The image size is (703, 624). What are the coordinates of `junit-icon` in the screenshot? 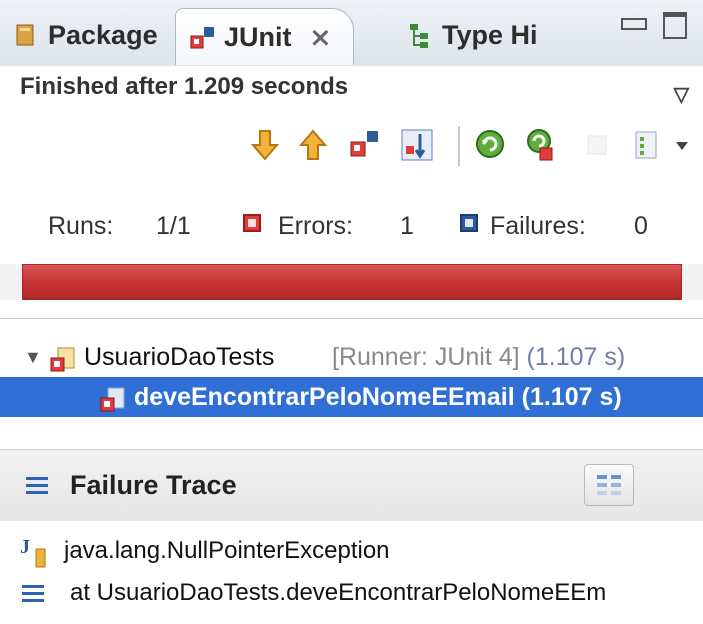 It's located at (202, 37).